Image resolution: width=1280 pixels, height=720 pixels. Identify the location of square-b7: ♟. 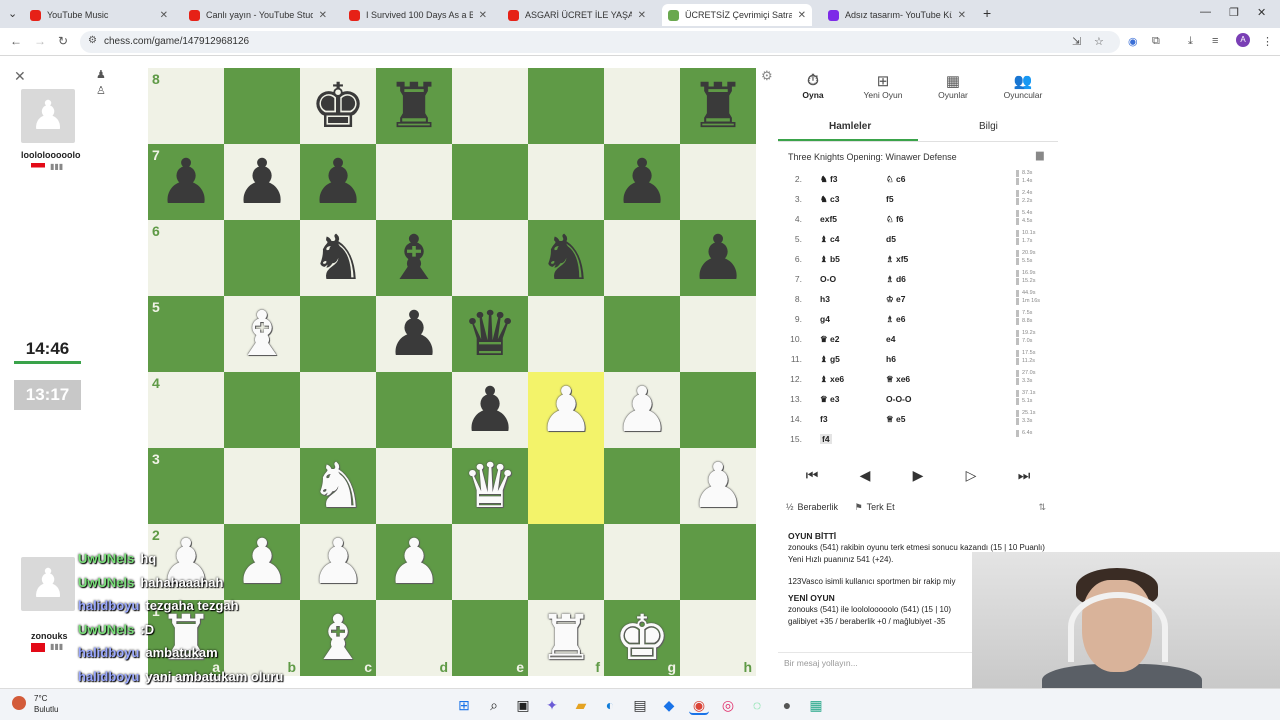
(262, 182).